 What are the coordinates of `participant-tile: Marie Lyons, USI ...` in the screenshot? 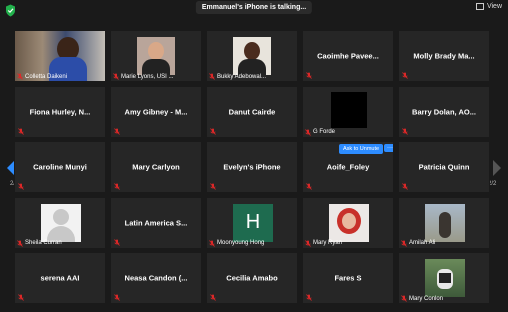 It's located at (156, 56).